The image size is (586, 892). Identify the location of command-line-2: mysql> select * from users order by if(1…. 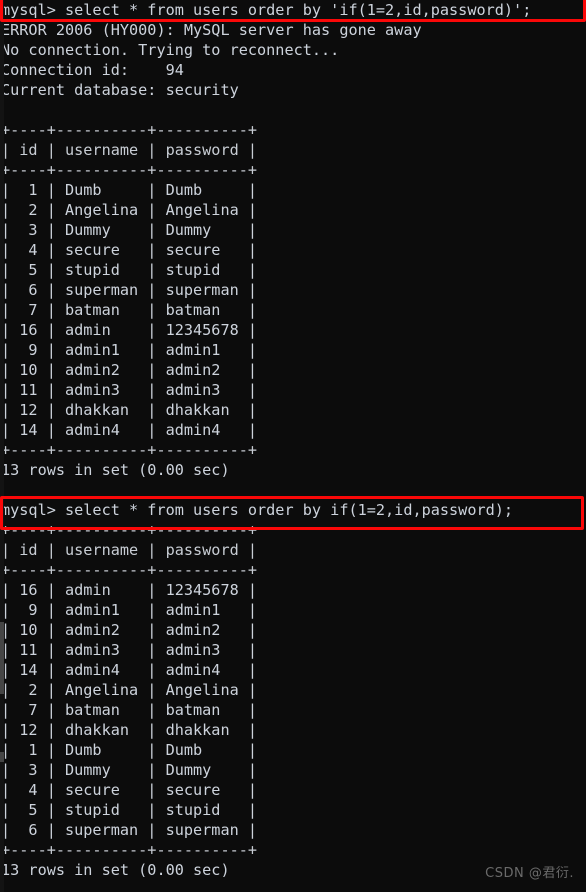
(293, 510).